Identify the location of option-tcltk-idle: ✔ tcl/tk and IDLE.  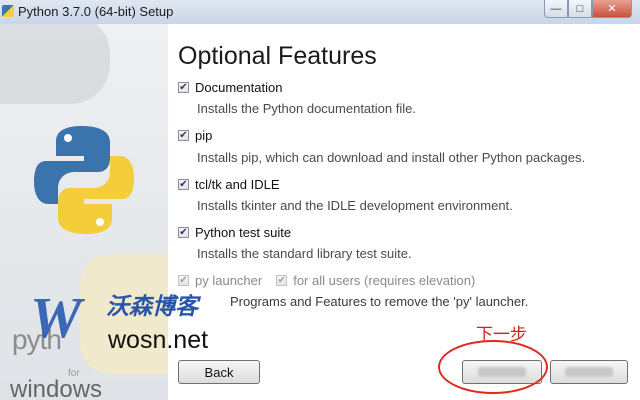
(229, 184).